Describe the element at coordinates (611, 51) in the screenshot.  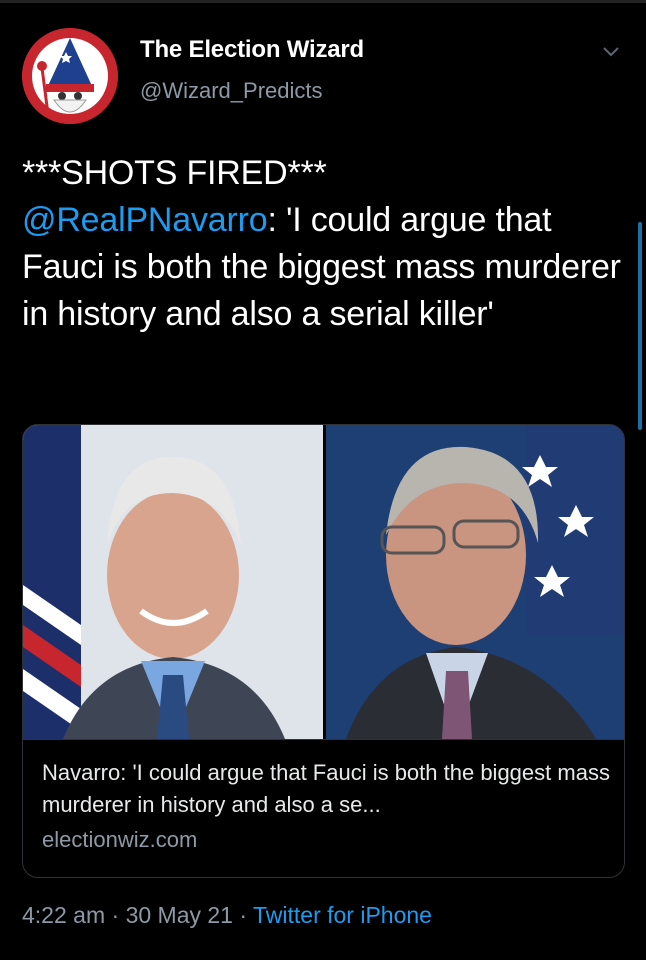
I see `chevron-down-icon` at that location.